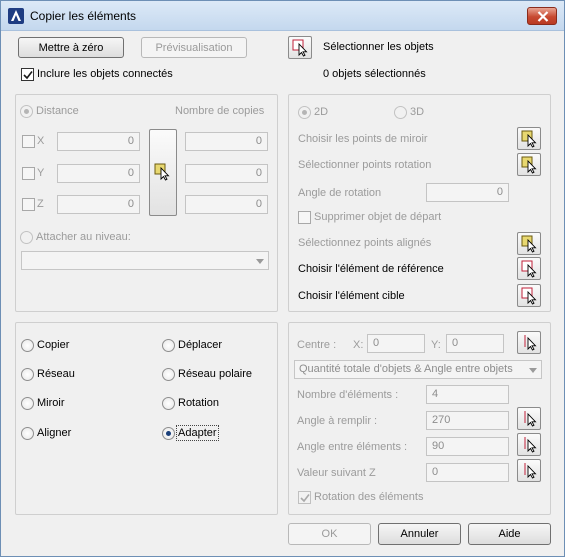 The height and width of the screenshot is (557, 565). Describe the element at coordinates (400, 112) in the screenshot. I see `mode-3d-radio` at that location.